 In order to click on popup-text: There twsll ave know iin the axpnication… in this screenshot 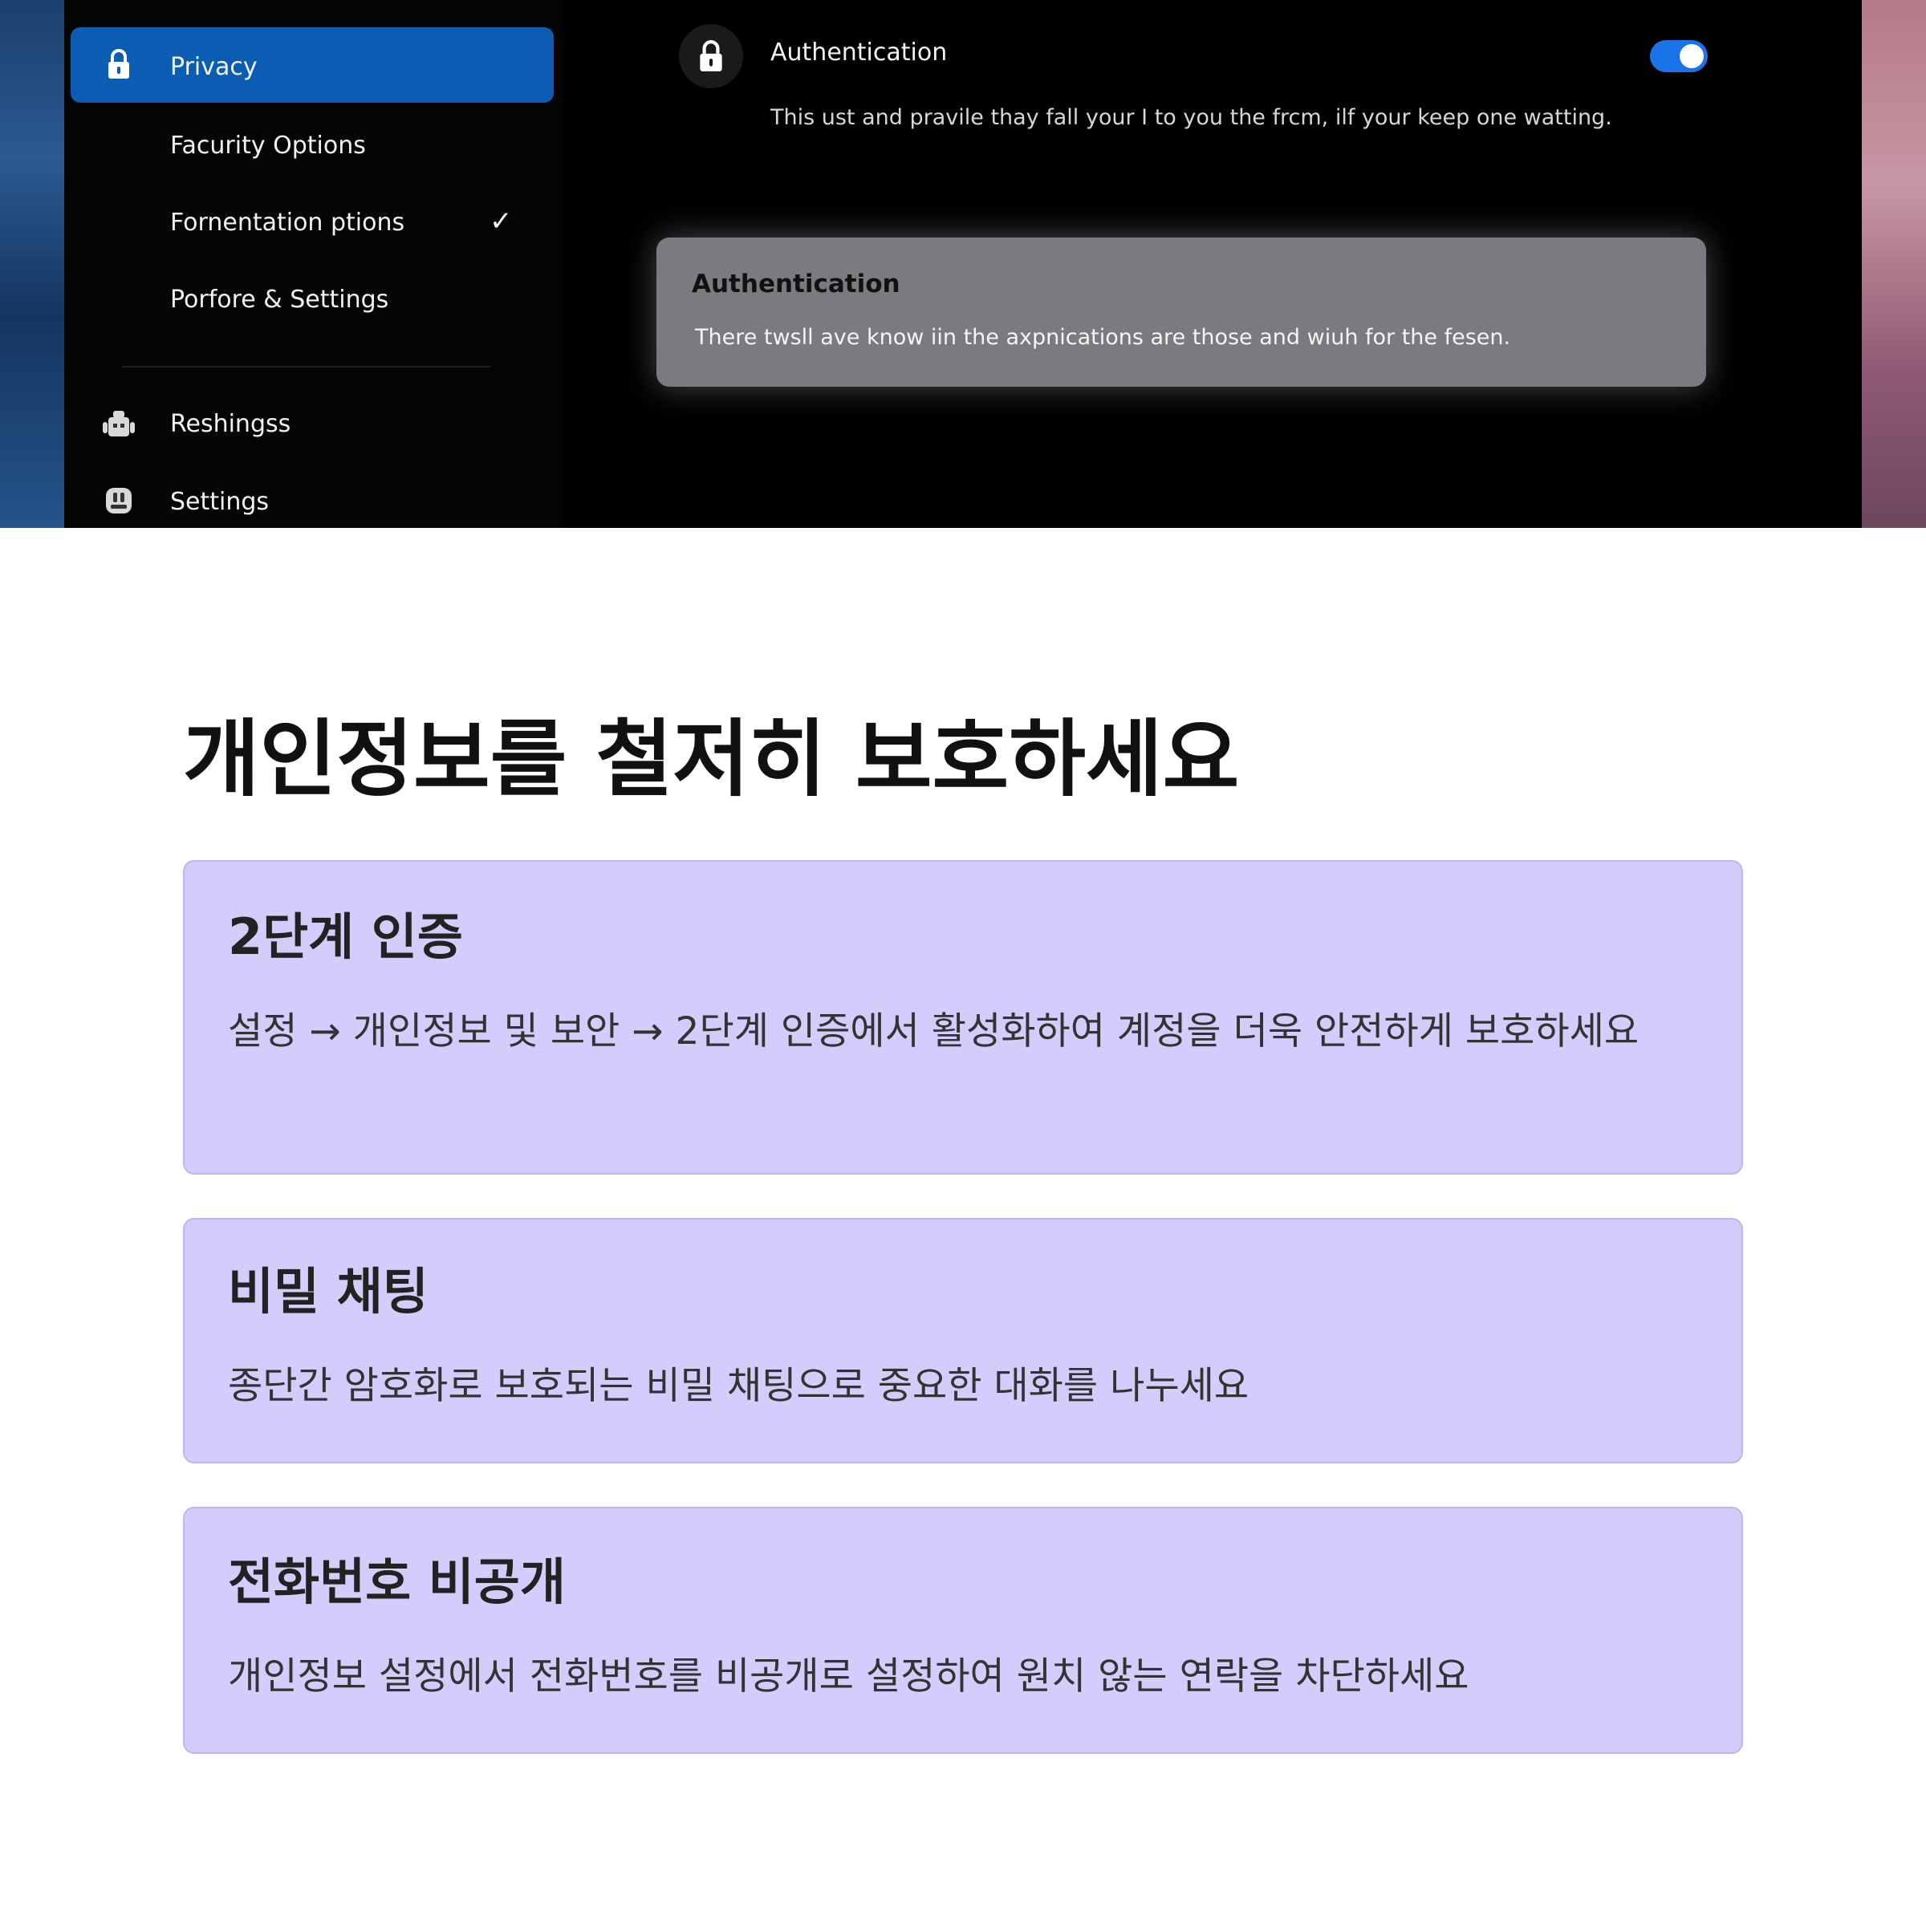, I will do `click(1103, 337)`.